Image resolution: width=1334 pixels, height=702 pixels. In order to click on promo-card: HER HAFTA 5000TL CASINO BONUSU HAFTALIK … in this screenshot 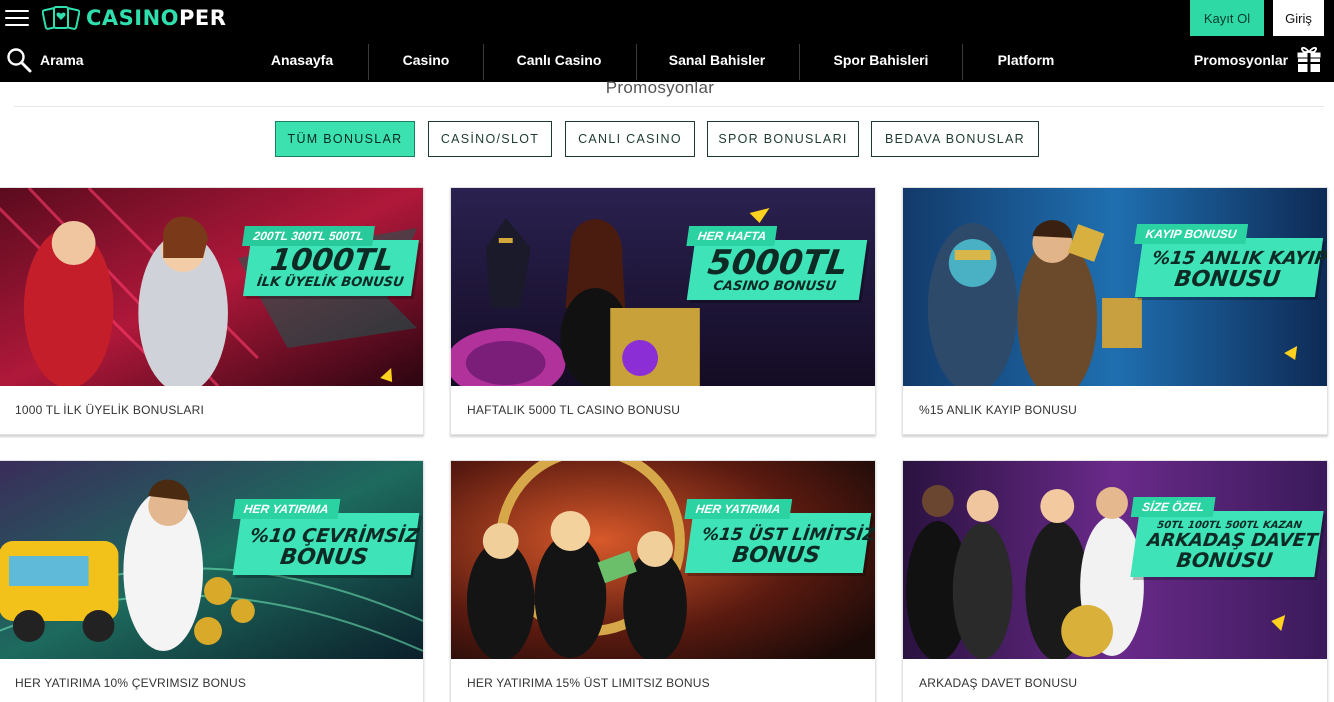, I will do `click(663, 311)`.